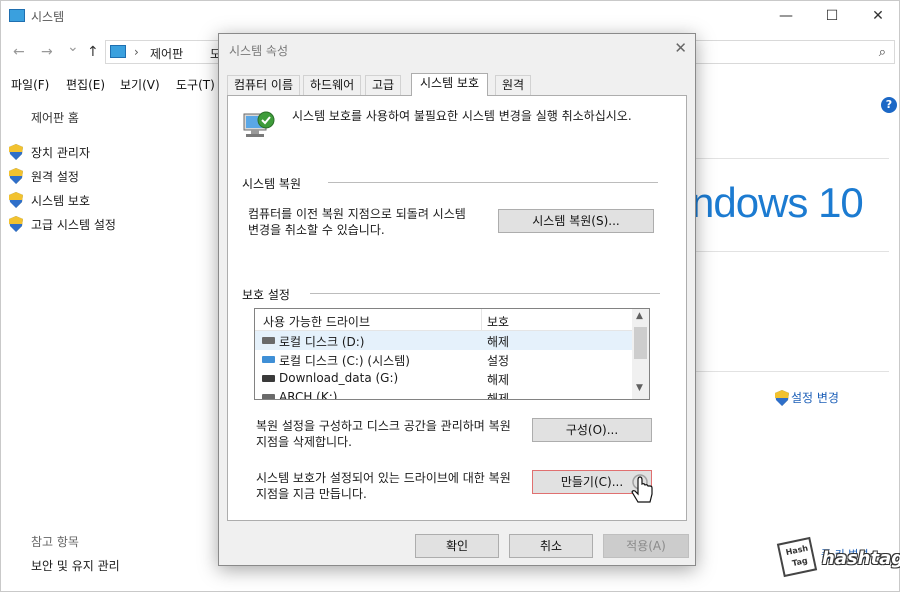 This screenshot has width=900, height=593. Describe the element at coordinates (316, 321) in the screenshot. I see `column-header-drive: 사용 가능한 드라이브` at that location.